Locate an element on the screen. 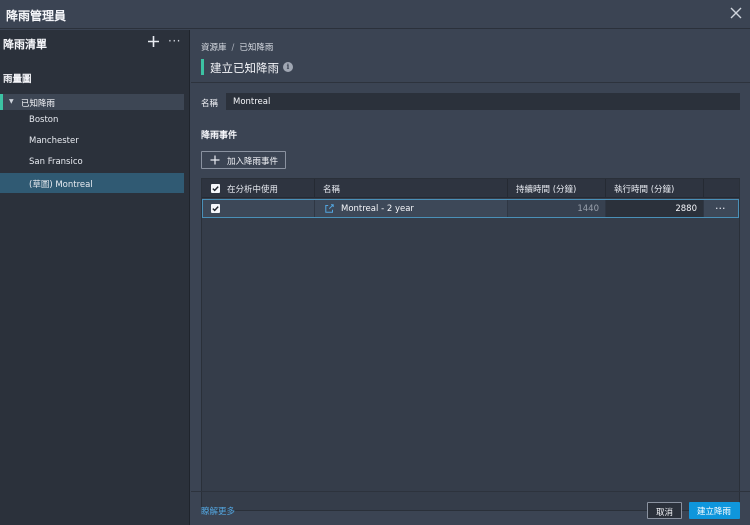  name-label: 名稱 is located at coordinates (210, 104).